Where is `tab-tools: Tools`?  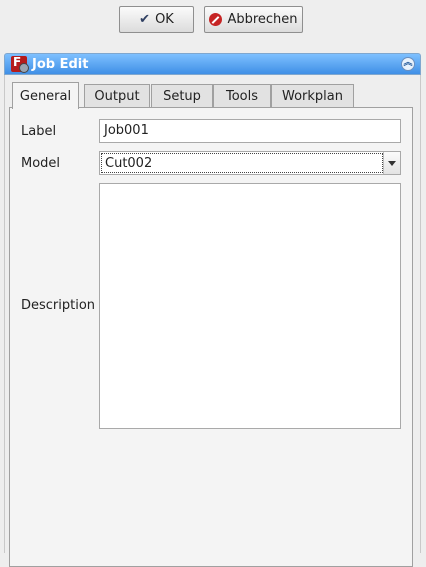 tab-tools: Tools is located at coordinates (242, 96).